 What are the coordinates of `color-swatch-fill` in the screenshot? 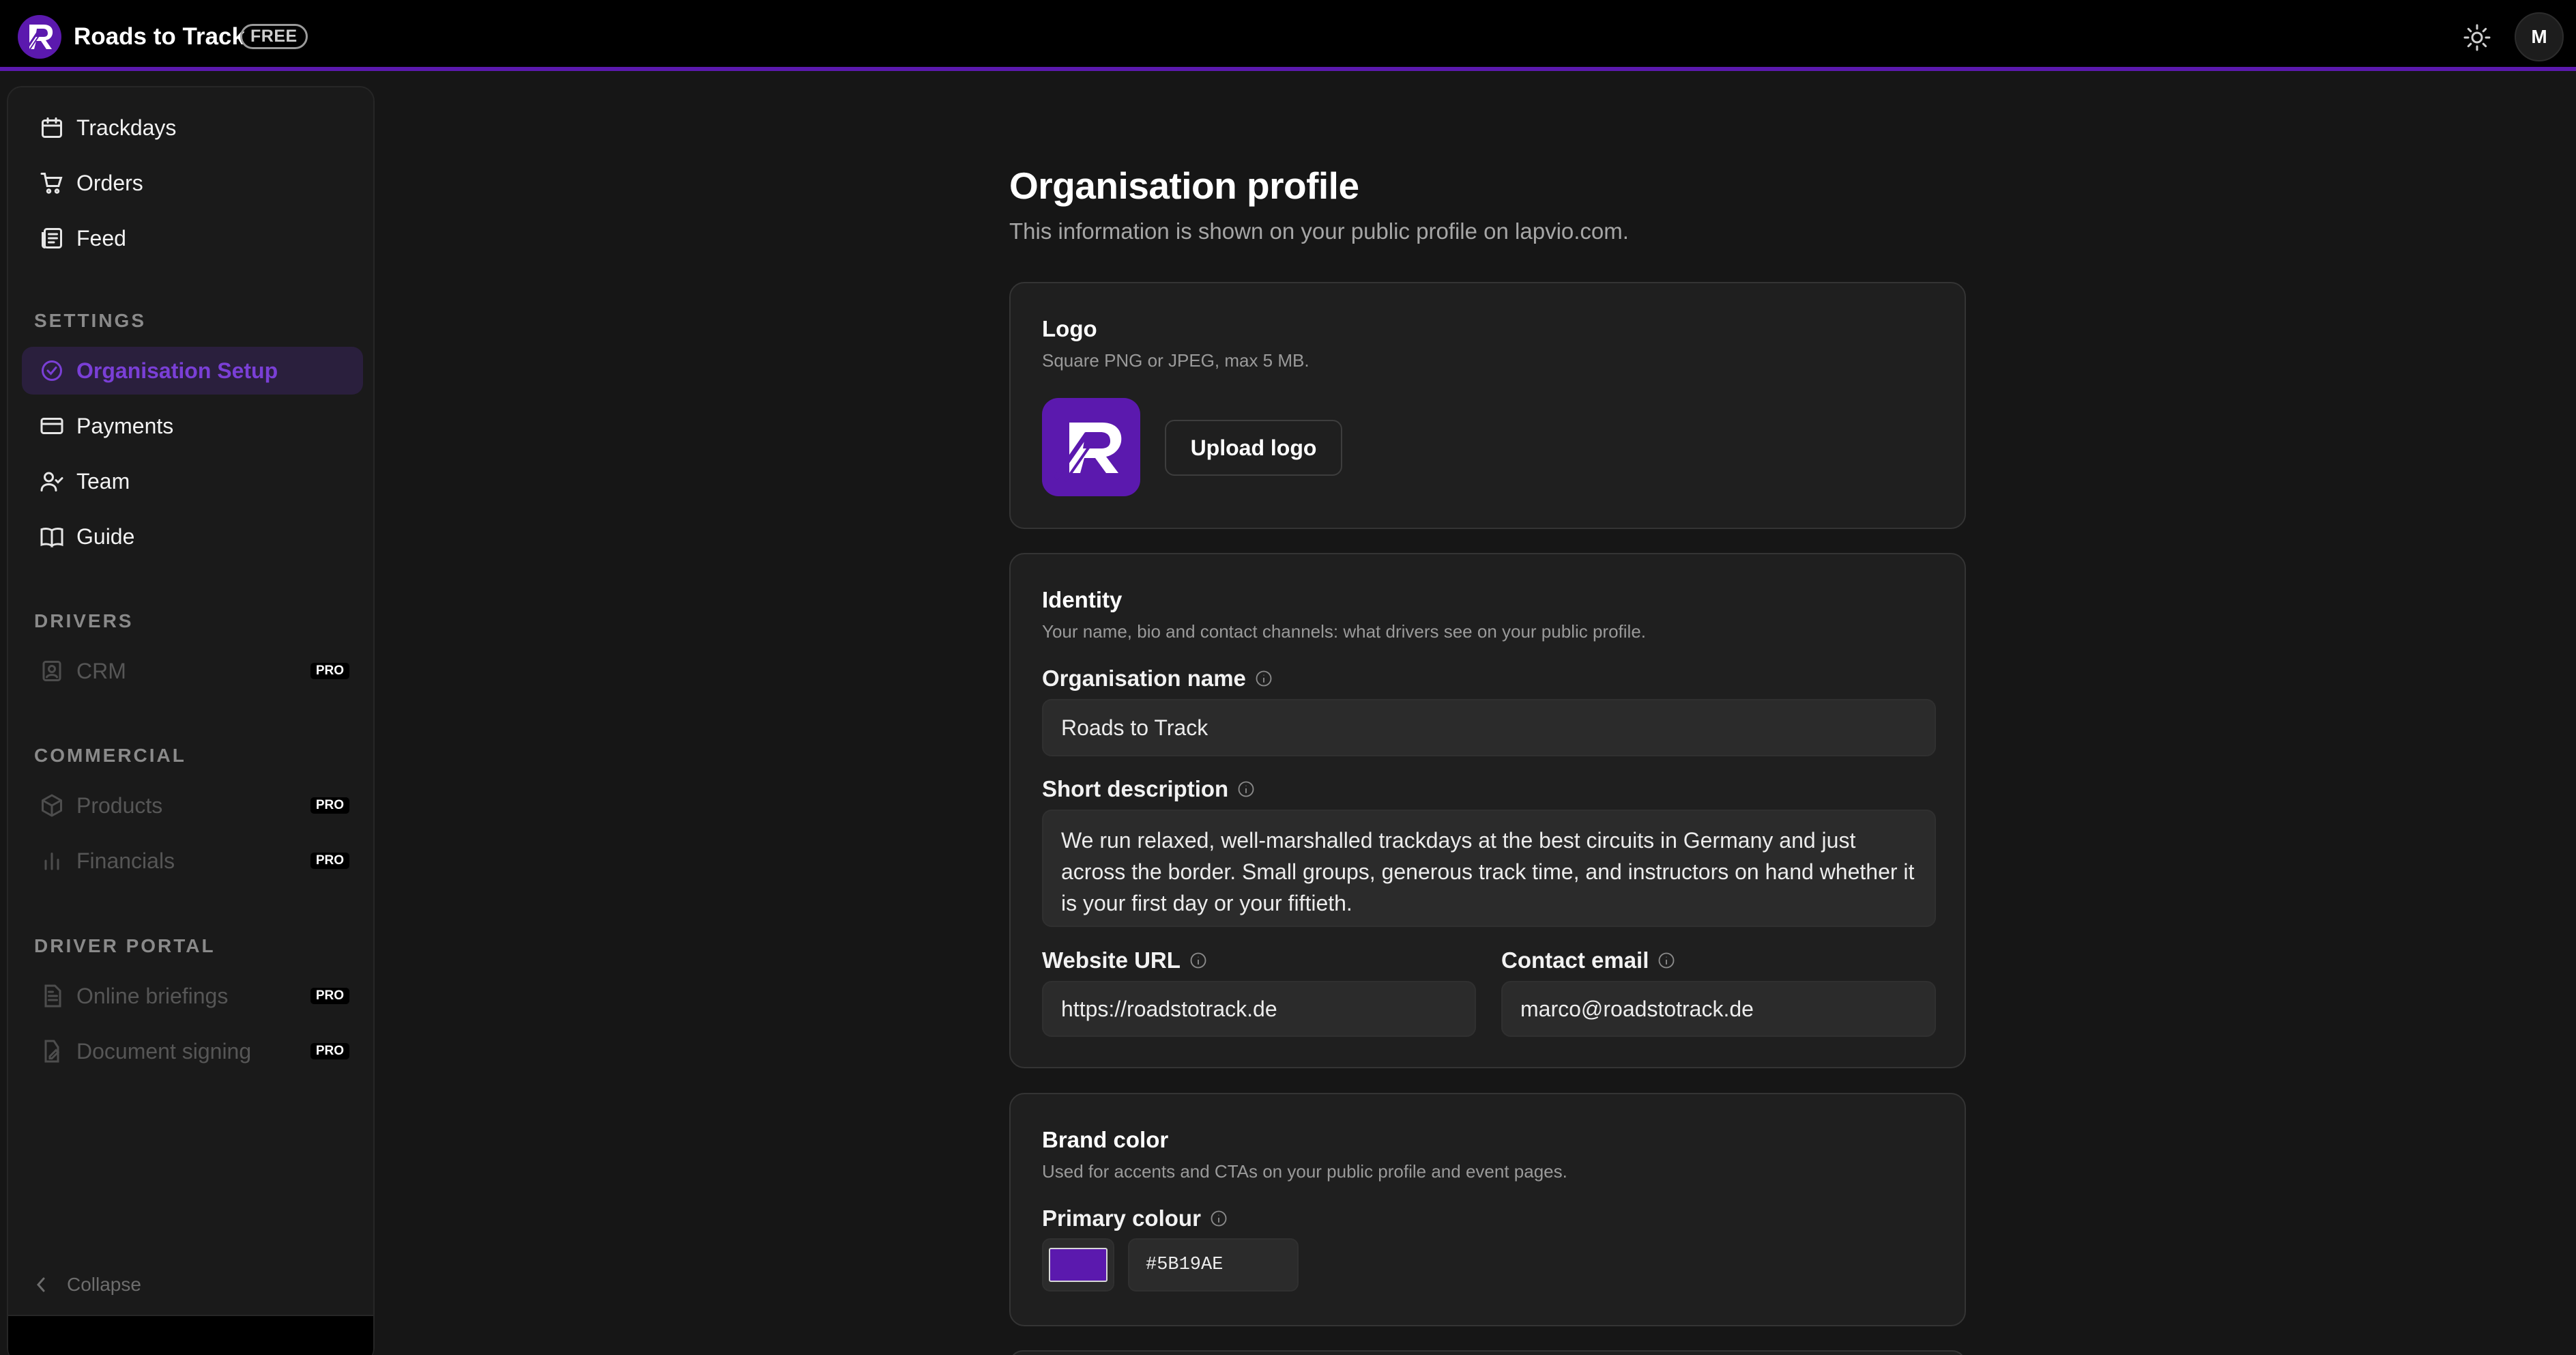 It's located at (1078, 1265).